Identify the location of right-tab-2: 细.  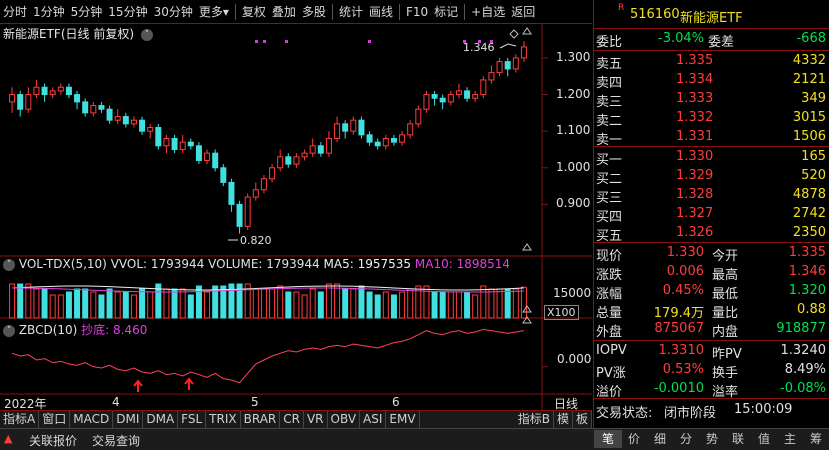
(660, 439).